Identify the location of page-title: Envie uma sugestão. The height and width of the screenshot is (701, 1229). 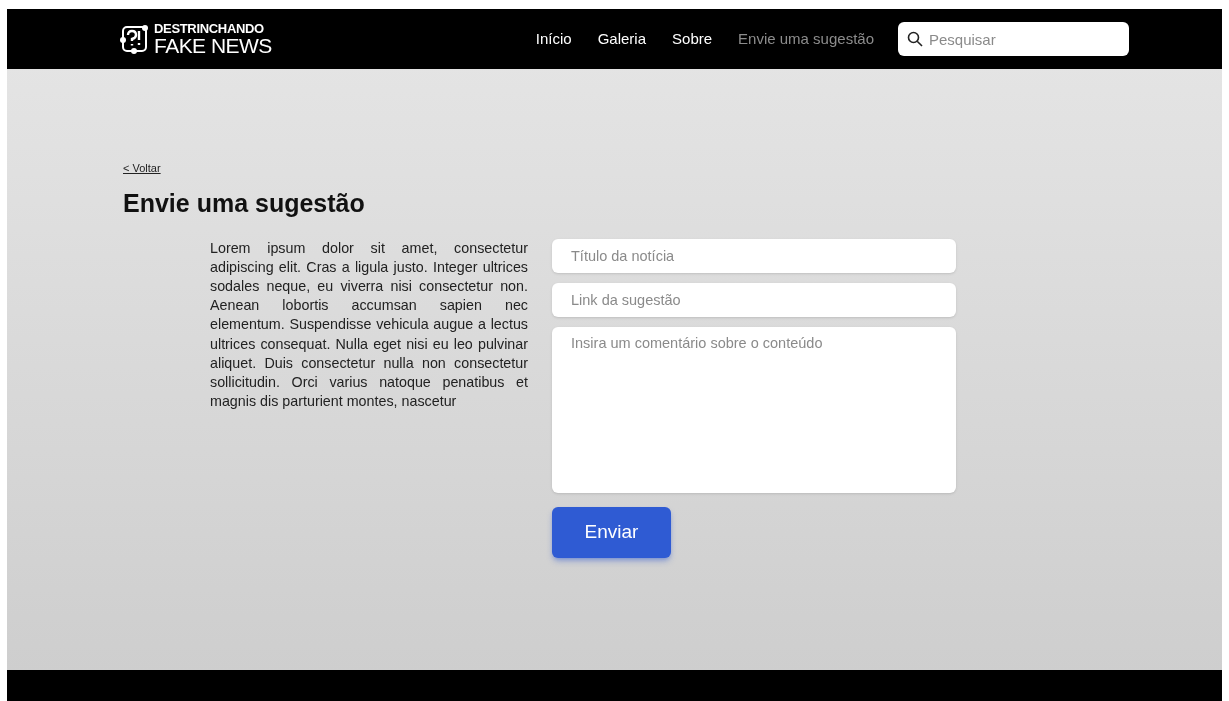
(244, 203).